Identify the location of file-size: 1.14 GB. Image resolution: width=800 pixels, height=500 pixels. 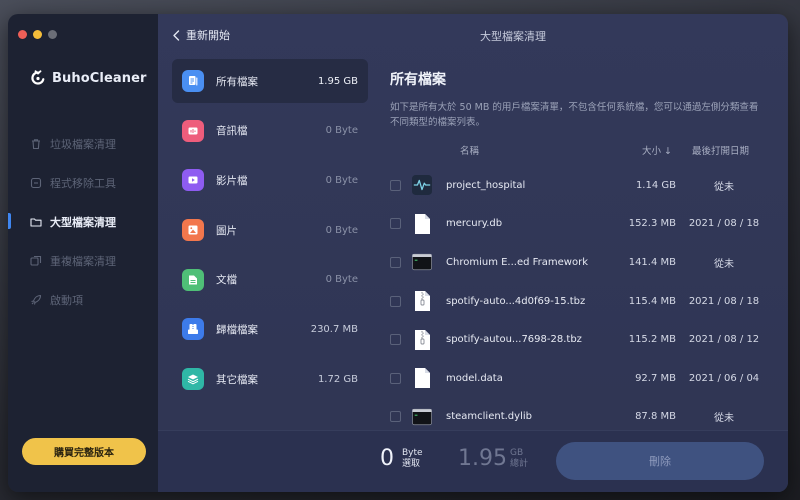
(655, 185).